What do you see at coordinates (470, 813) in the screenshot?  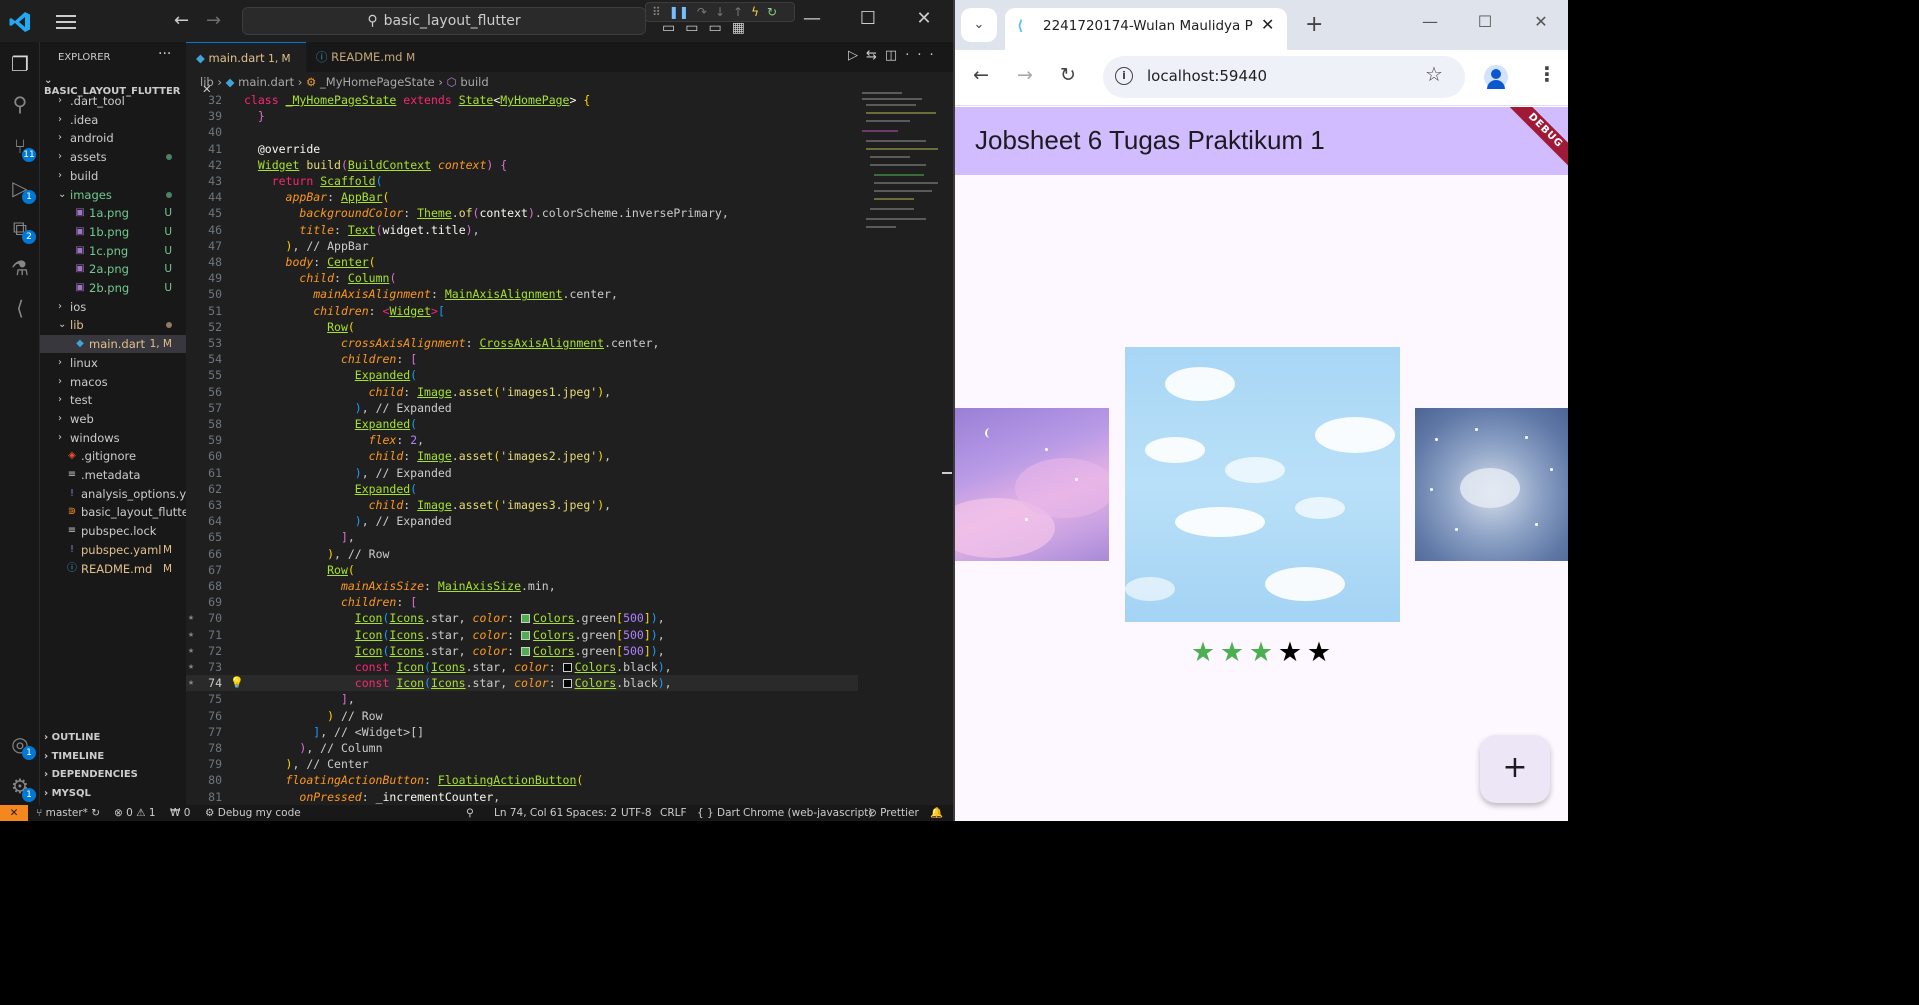 I see `zoom-icon: ⚲` at bounding box center [470, 813].